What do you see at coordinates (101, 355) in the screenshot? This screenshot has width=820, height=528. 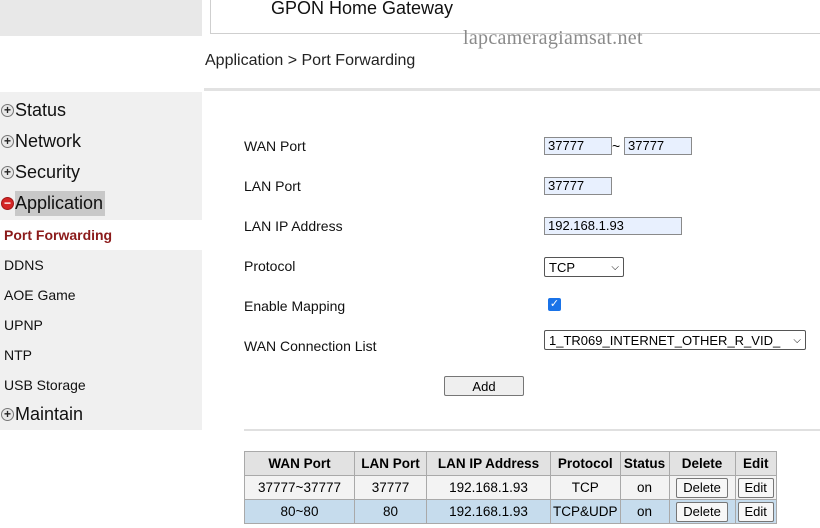 I see `sidebar-item-ntp: NTP` at bounding box center [101, 355].